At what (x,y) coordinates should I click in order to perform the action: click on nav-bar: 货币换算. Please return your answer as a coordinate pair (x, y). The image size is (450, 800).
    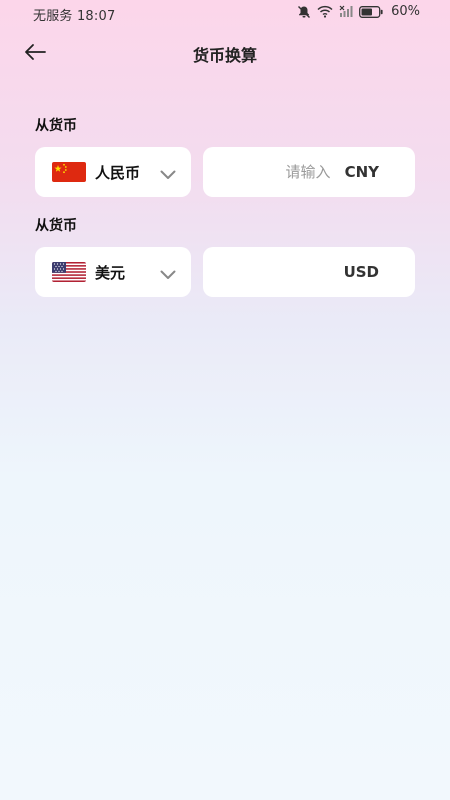
    Looking at the image, I should click on (225, 54).